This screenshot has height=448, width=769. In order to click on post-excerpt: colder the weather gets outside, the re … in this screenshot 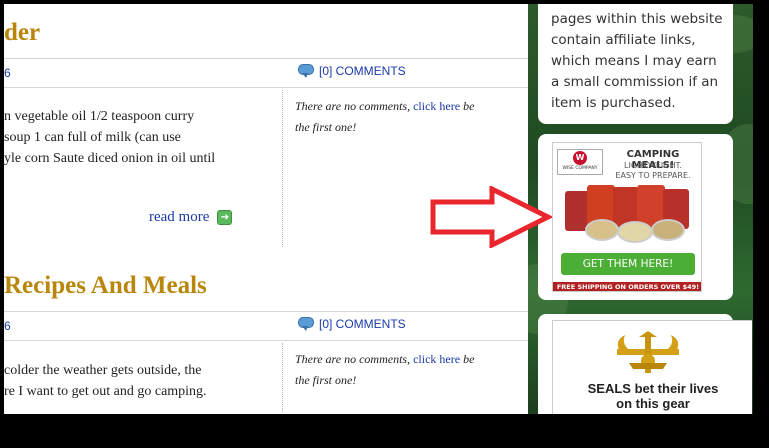, I will do `click(139, 381)`.